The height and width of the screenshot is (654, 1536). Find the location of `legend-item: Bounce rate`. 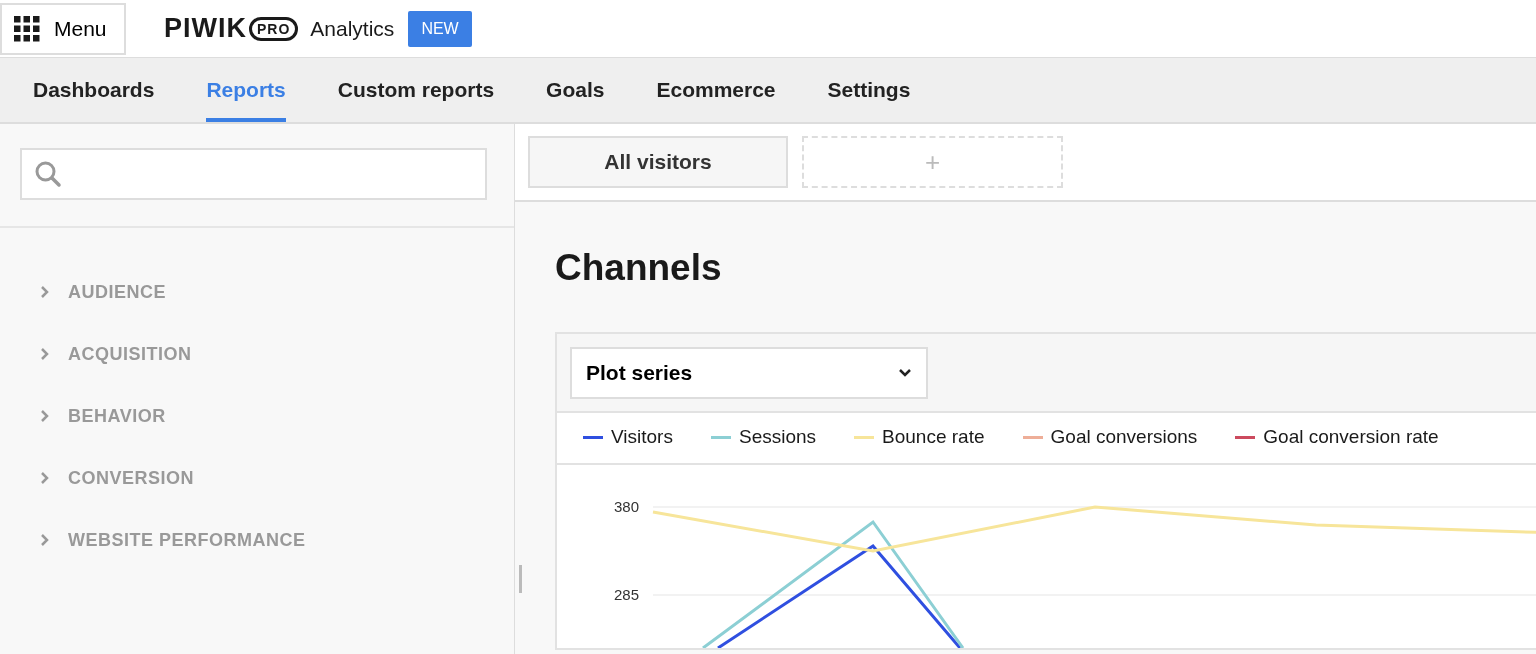

legend-item: Bounce rate is located at coordinates (919, 437).